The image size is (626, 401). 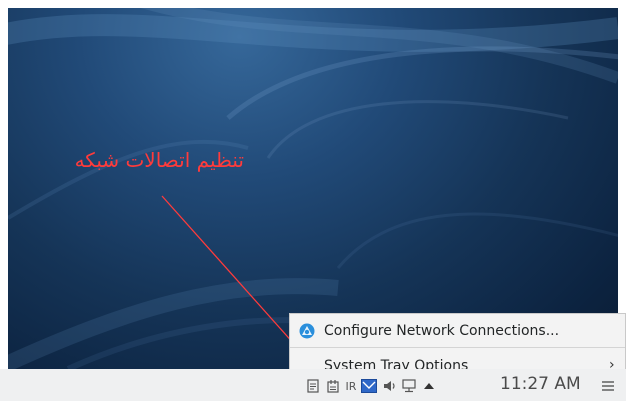 What do you see at coordinates (351, 386) in the screenshot?
I see `keyboard-layout-icon: IR` at bounding box center [351, 386].